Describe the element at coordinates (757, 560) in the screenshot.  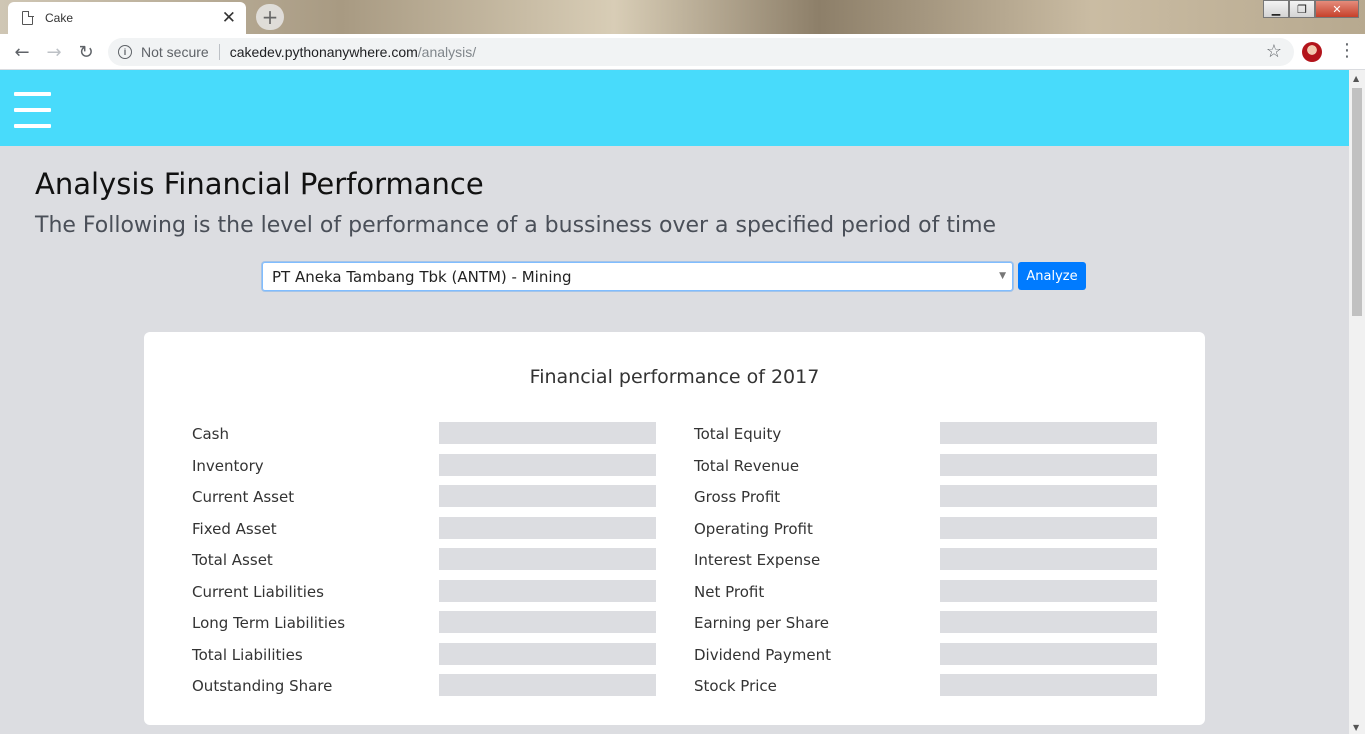
I see `metric-label: Interest Expense` at that location.